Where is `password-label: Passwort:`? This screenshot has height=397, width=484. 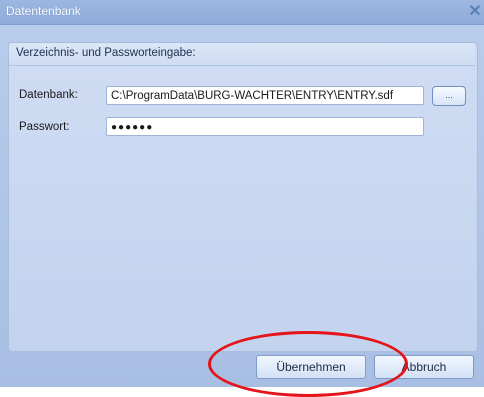 password-label: Passwort: is located at coordinates (44, 127).